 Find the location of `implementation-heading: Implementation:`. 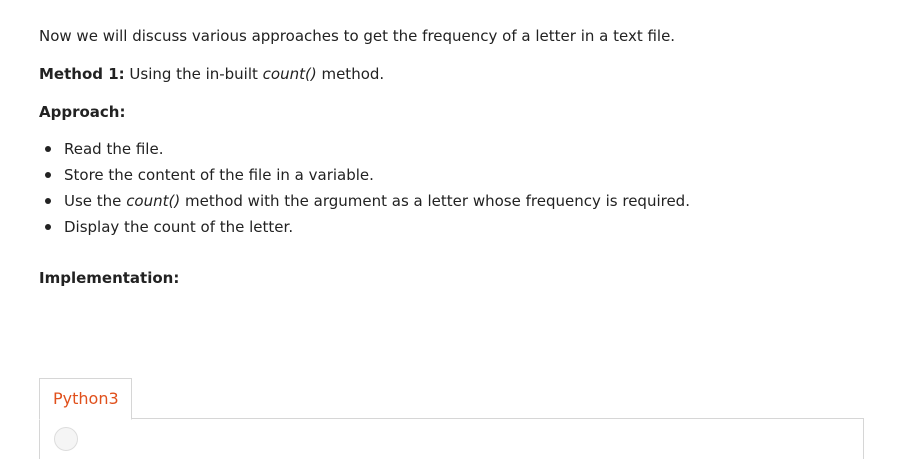

implementation-heading: Implementation: is located at coordinates (109, 278).